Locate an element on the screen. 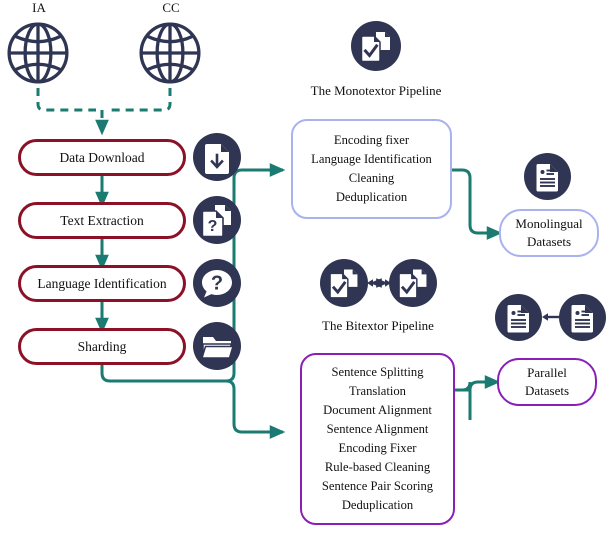  bitextor-step: Rule-based Cleaning is located at coordinates (377, 467).